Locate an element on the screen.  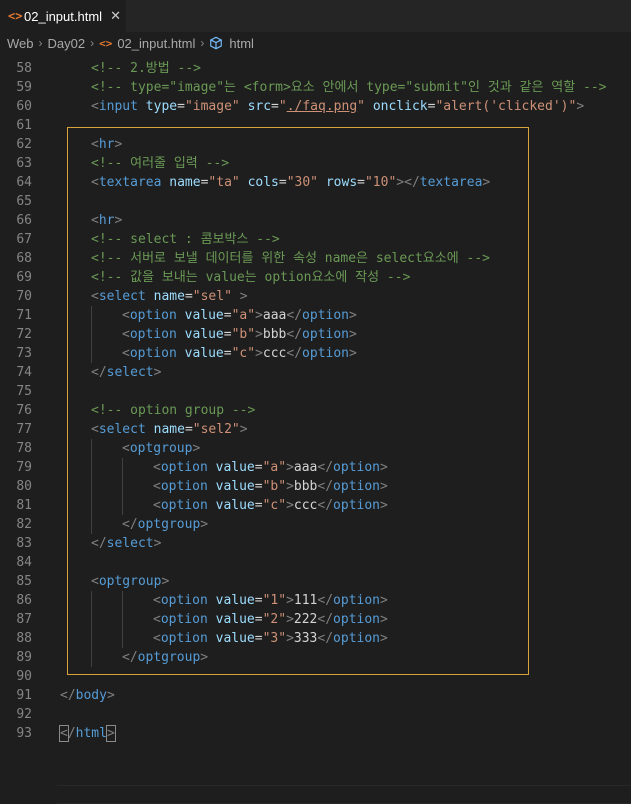
code-line: 62 <hr> is located at coordinates (315, 144).